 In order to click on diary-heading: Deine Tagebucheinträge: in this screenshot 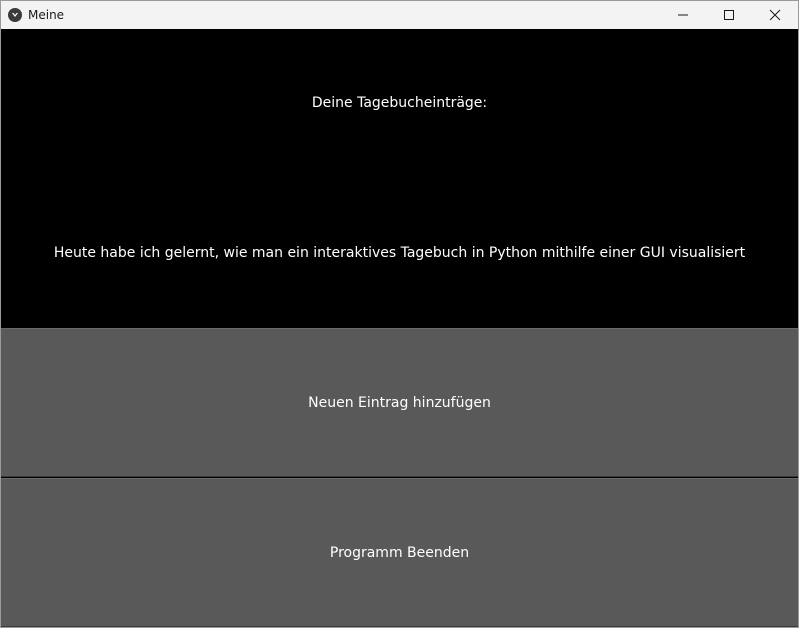, I will do `click(399, 103)`.